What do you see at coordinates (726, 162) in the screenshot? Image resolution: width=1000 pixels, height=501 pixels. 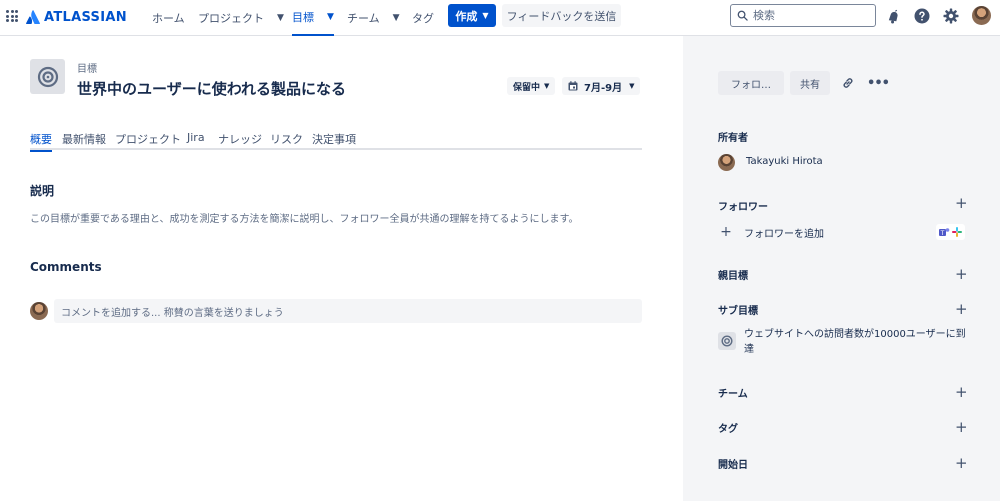 I see `owner-avatar` at bounding box center [726, 162].